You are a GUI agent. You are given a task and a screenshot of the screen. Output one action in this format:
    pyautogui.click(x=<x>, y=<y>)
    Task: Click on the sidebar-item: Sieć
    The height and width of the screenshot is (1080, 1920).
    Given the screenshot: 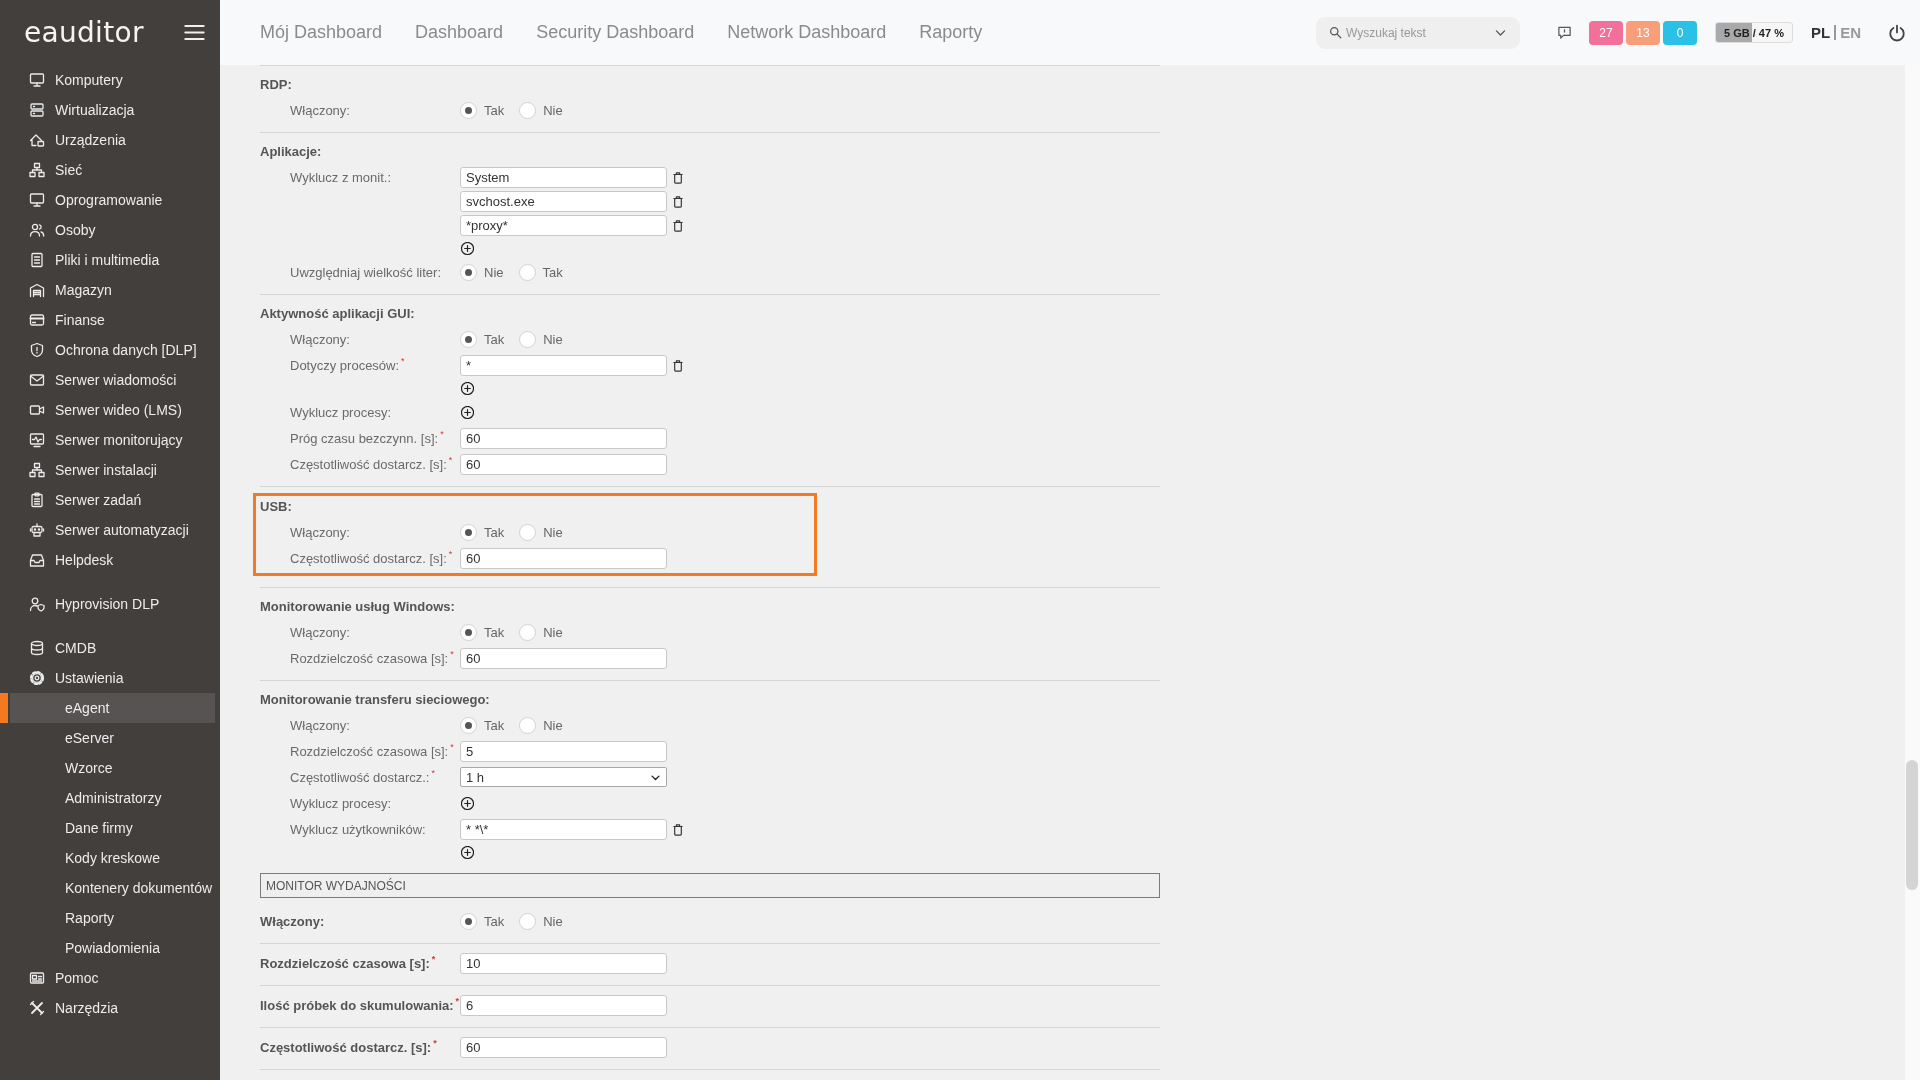 What is the action you would take?
    pyautogui.click(x=110, y=170)
    